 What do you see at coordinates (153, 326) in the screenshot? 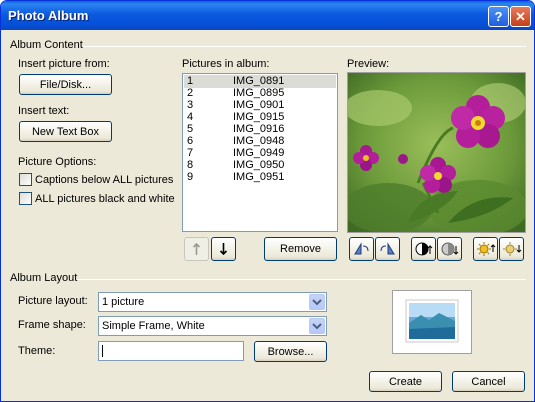
I see `frame-shape-value: Simple Frame, White` at bounding box center [153, 326].